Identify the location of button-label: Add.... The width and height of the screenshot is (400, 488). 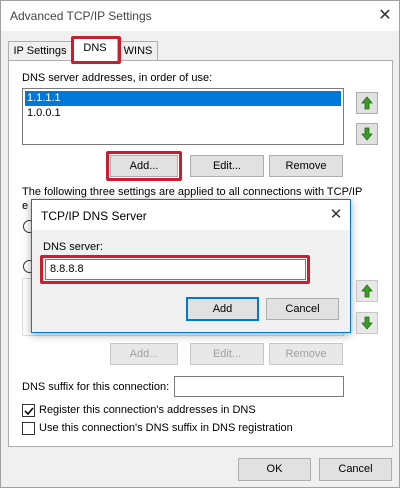
(144, 354).